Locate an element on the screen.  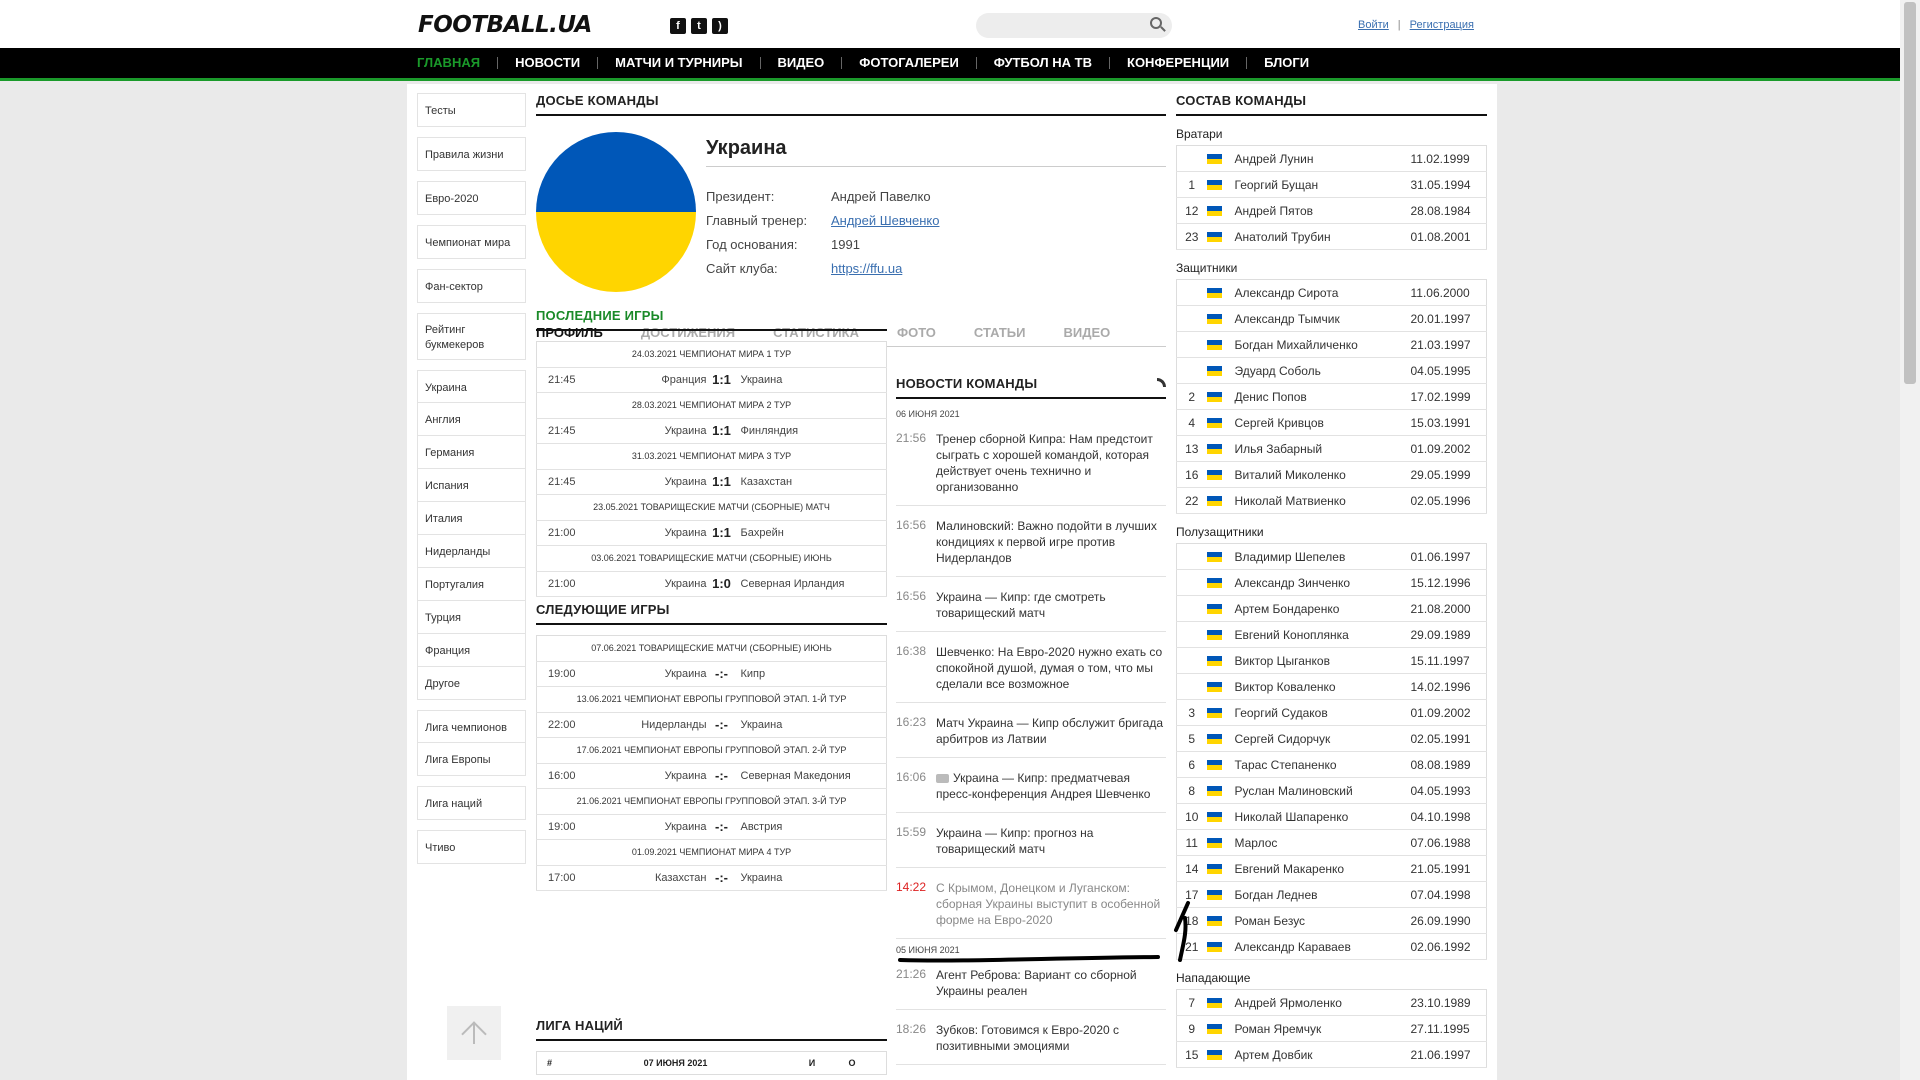
scroll-to-top-button is located at coordinates (474, 1033).